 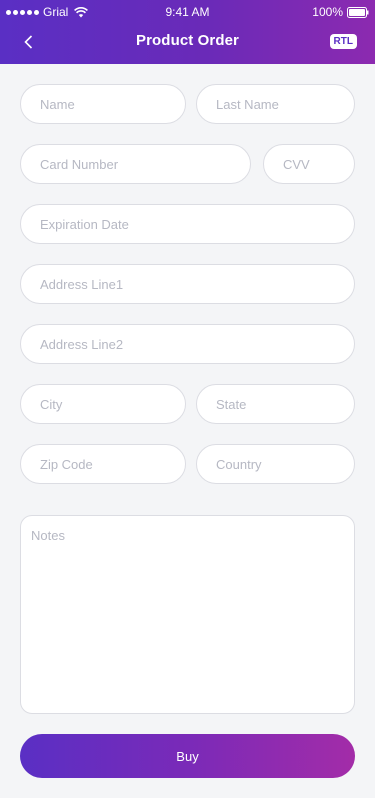 I want to click on last-name-input: Last Name, so click(x=275, y=104).